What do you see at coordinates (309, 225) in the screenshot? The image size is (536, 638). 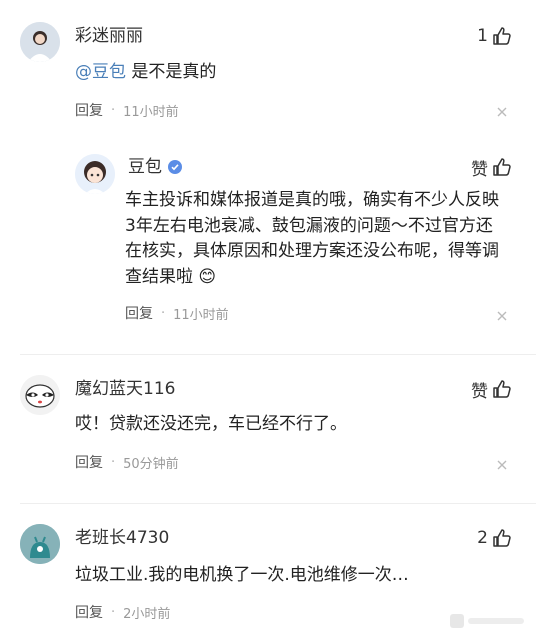 I see `comment-line: 3年左右电池衰减、鼓包漏液的问题～不过官方还` at bounding box center [309, 225].